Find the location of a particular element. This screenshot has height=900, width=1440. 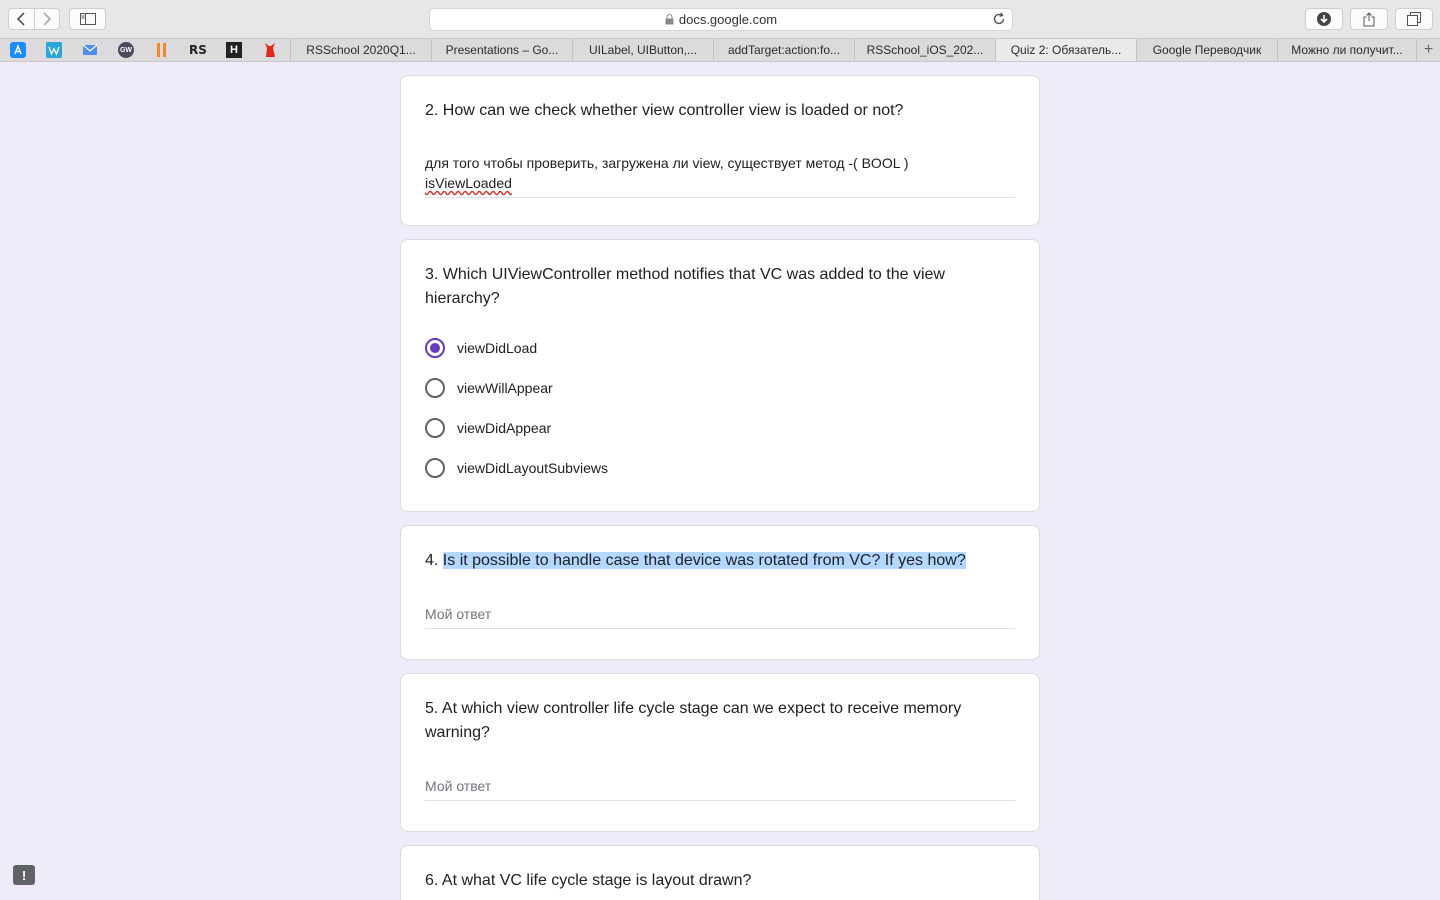

radio-option-viewdidload: viewDidLoad is located at coordinates (481, 348).